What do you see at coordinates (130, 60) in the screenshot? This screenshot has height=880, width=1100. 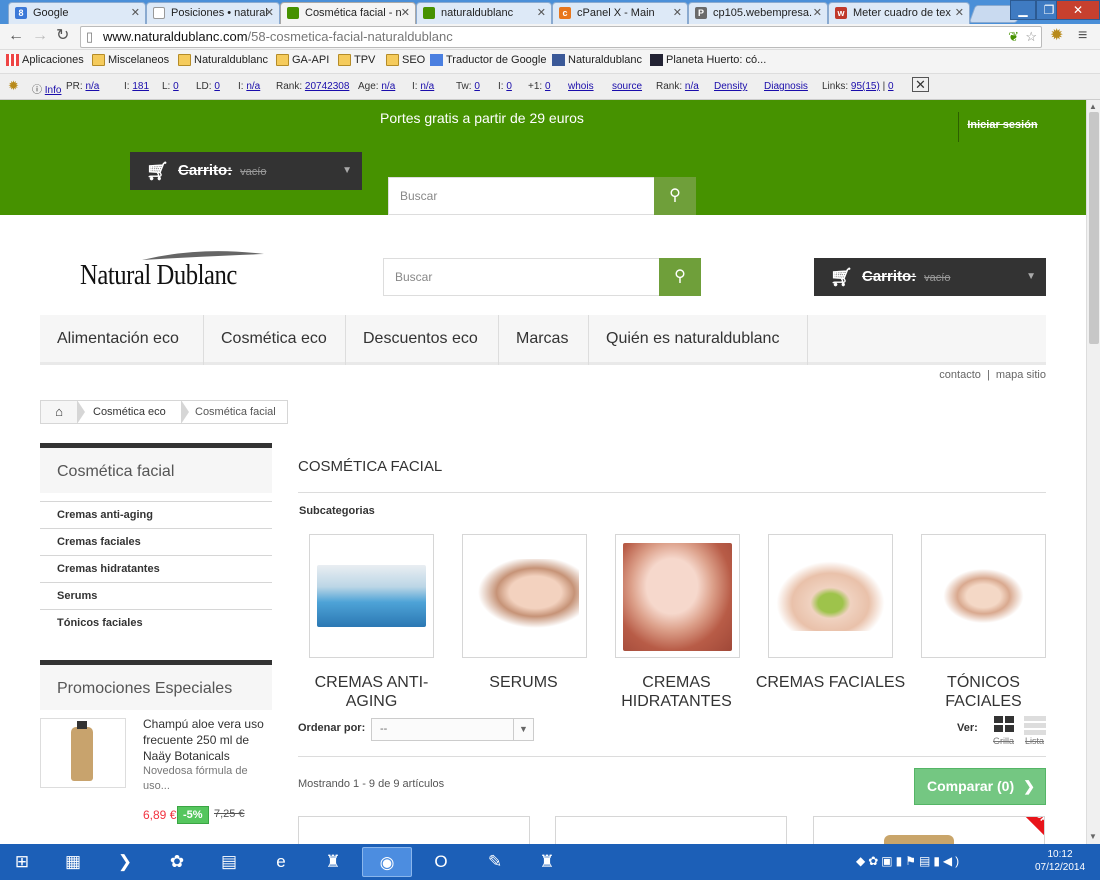 I see `bookmark-folder: Miscelaneos` at bounding box center [130, 60].